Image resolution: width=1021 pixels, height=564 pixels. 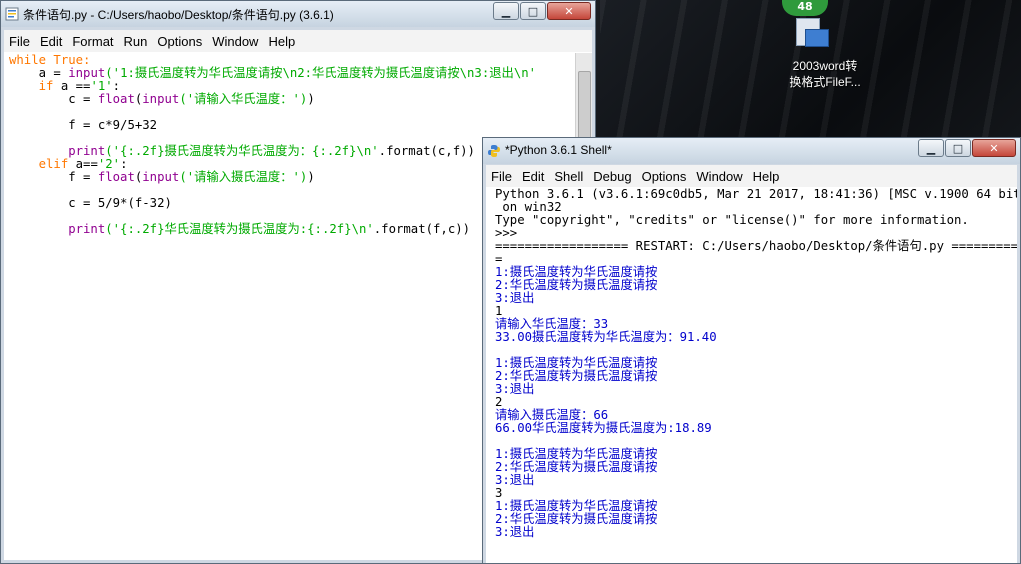 I want to click on menu-shell: Shell, so click(x=568, y=176).